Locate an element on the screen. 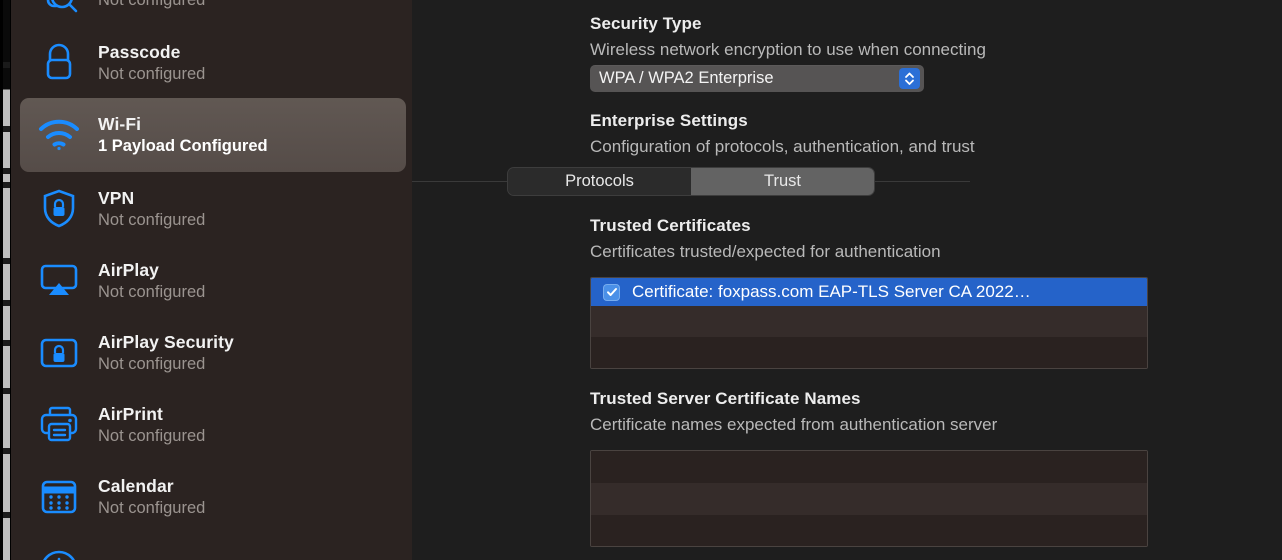  sidebar-item-airplay: AirPlay Not configured is located at coordinates (213, 281).